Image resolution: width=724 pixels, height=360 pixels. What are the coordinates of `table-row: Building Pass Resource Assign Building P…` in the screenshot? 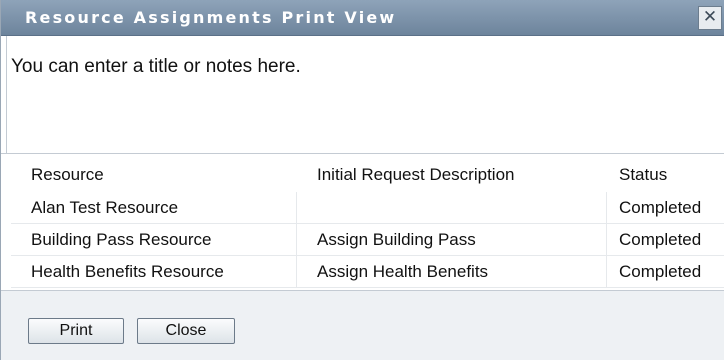 It's located at (367, 240).